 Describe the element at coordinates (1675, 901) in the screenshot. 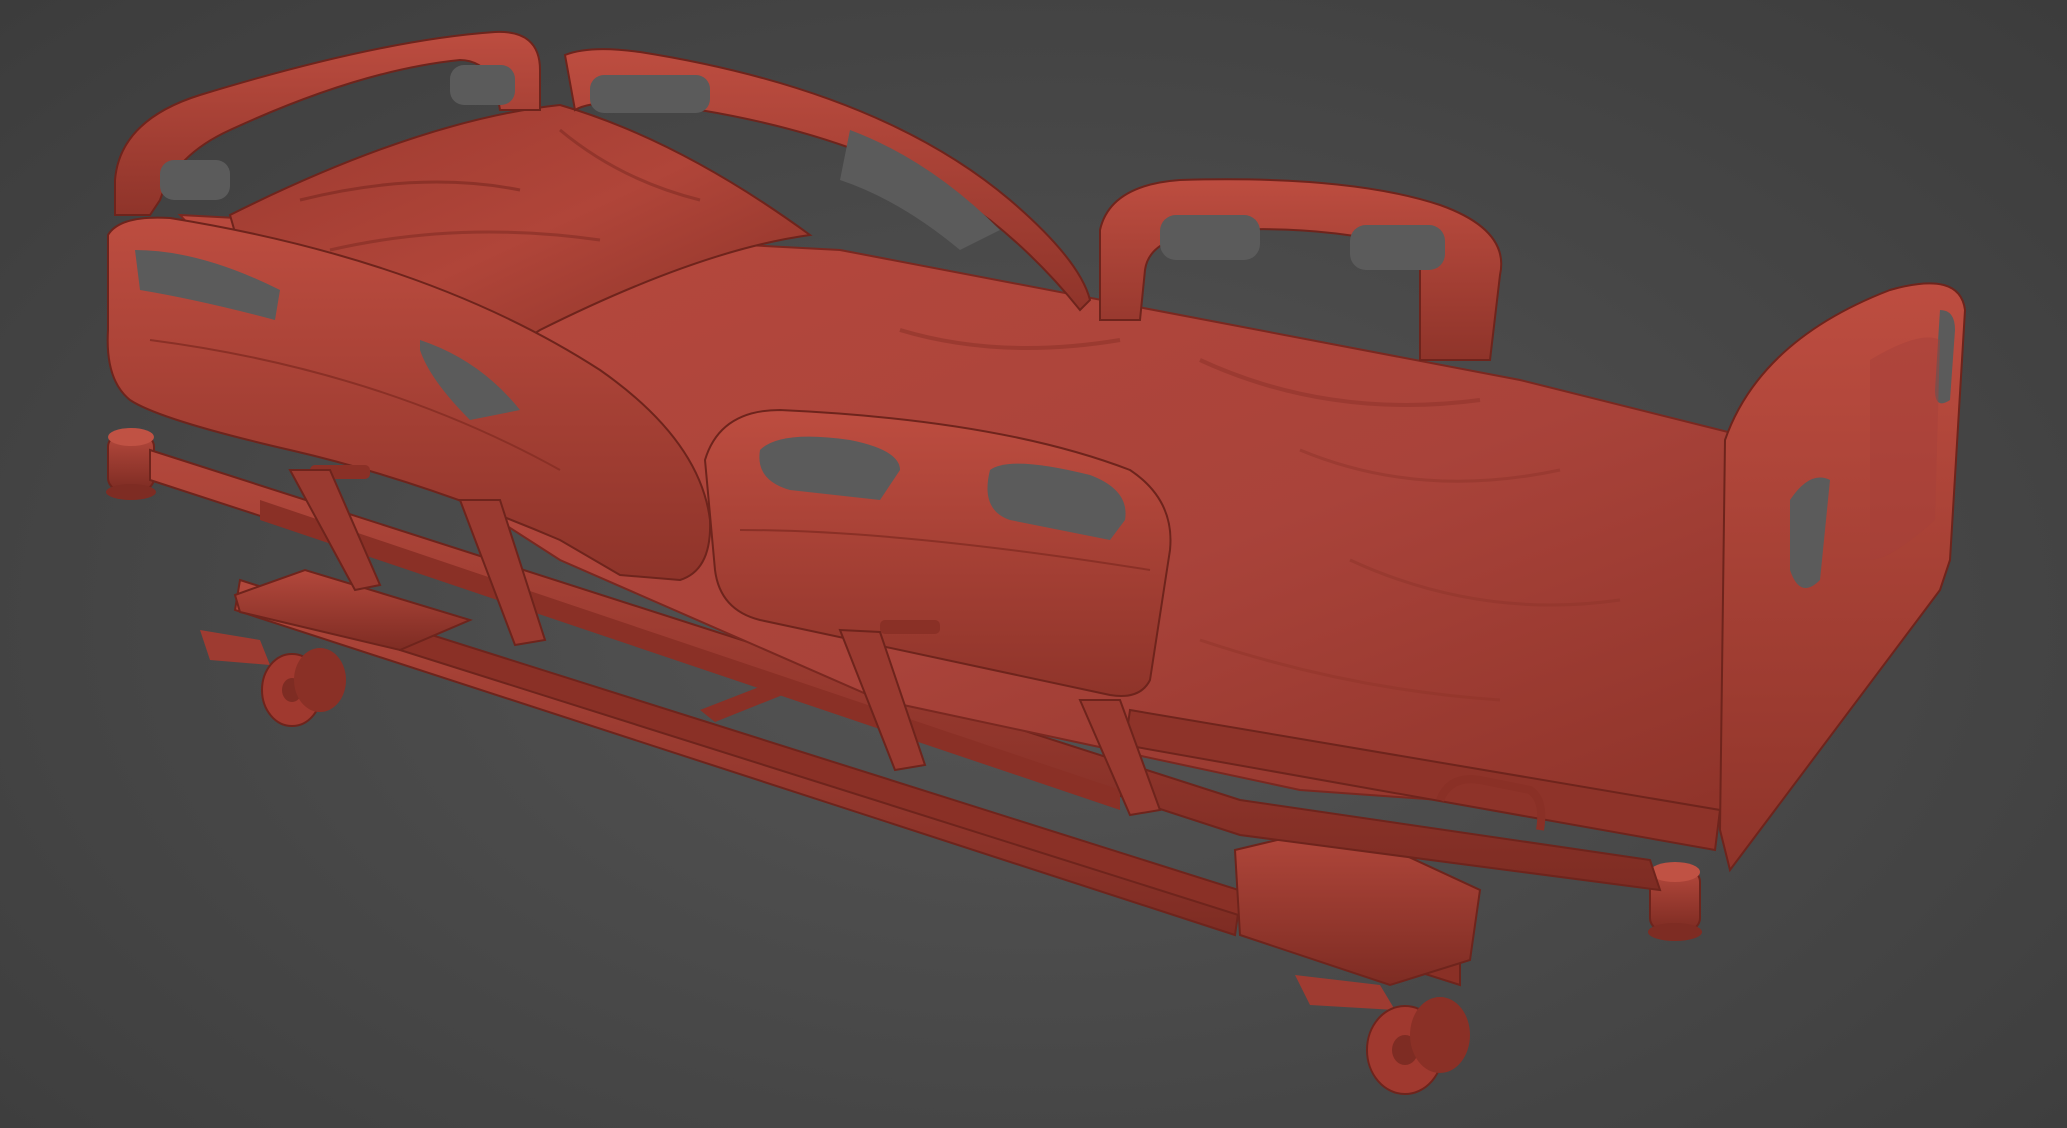

I see `bumper-foot` at that location.